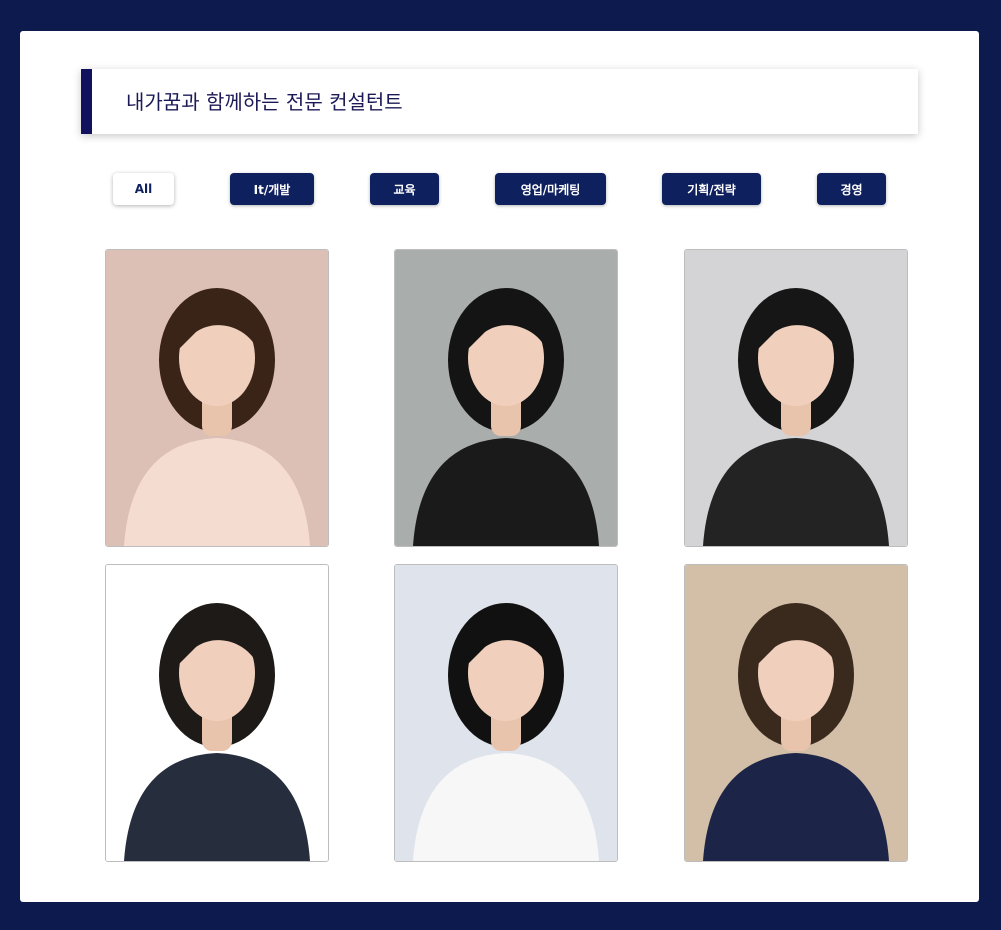  What do you see at coordinates (143, 189) in the screenshot?
I see `filter-all-button: All` at bounding box center [143, 189].